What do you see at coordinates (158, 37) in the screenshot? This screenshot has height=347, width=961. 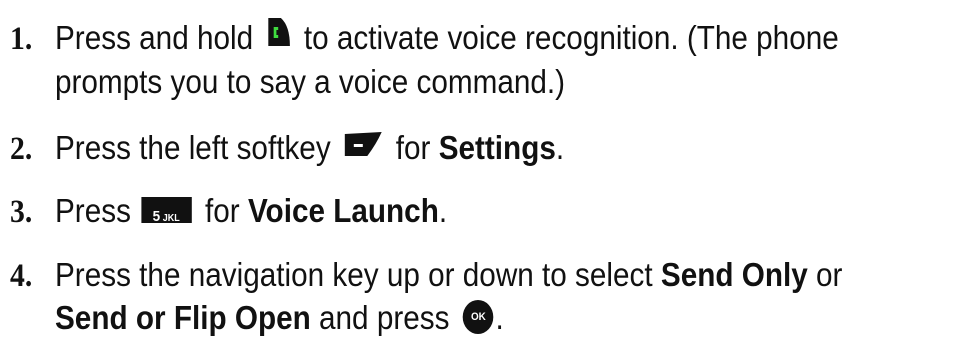 I see `step-text: Press and hold` at bounding box center [158, 37].